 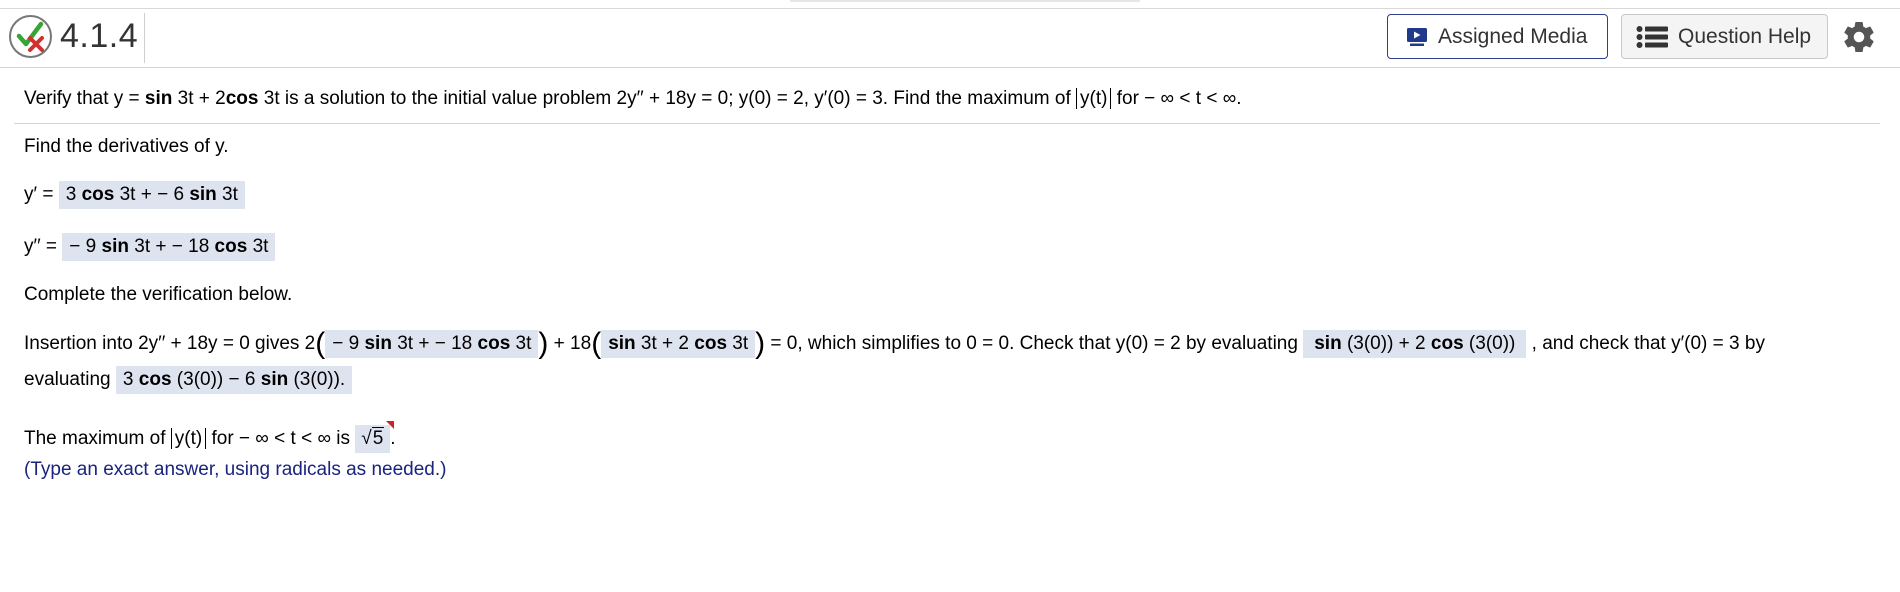 What do you see at coordinates (570, 343) in the screenshot?
I see `verification-text: + 18` at bounding box center [570, 343].